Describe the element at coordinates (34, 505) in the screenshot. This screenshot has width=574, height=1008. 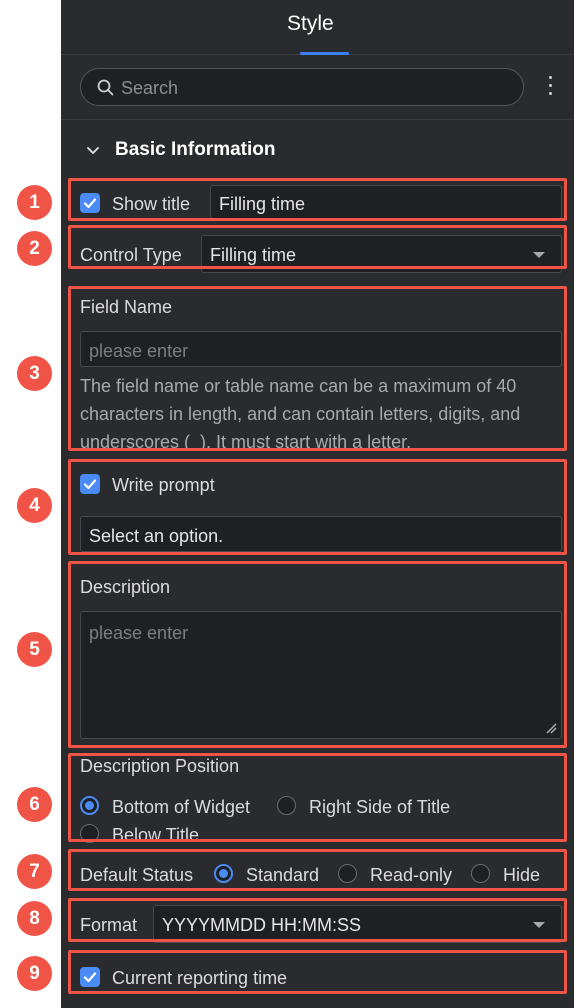
I see `annotation-badge-4: 4` at that location.